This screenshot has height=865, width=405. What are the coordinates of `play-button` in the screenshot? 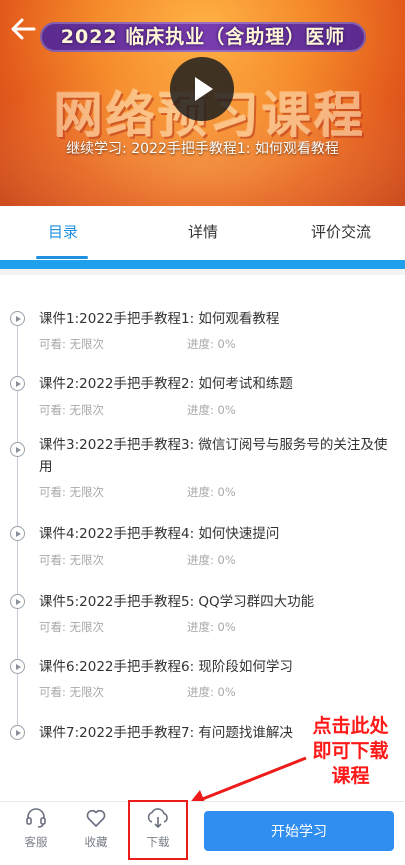 It's located at (202, 89).